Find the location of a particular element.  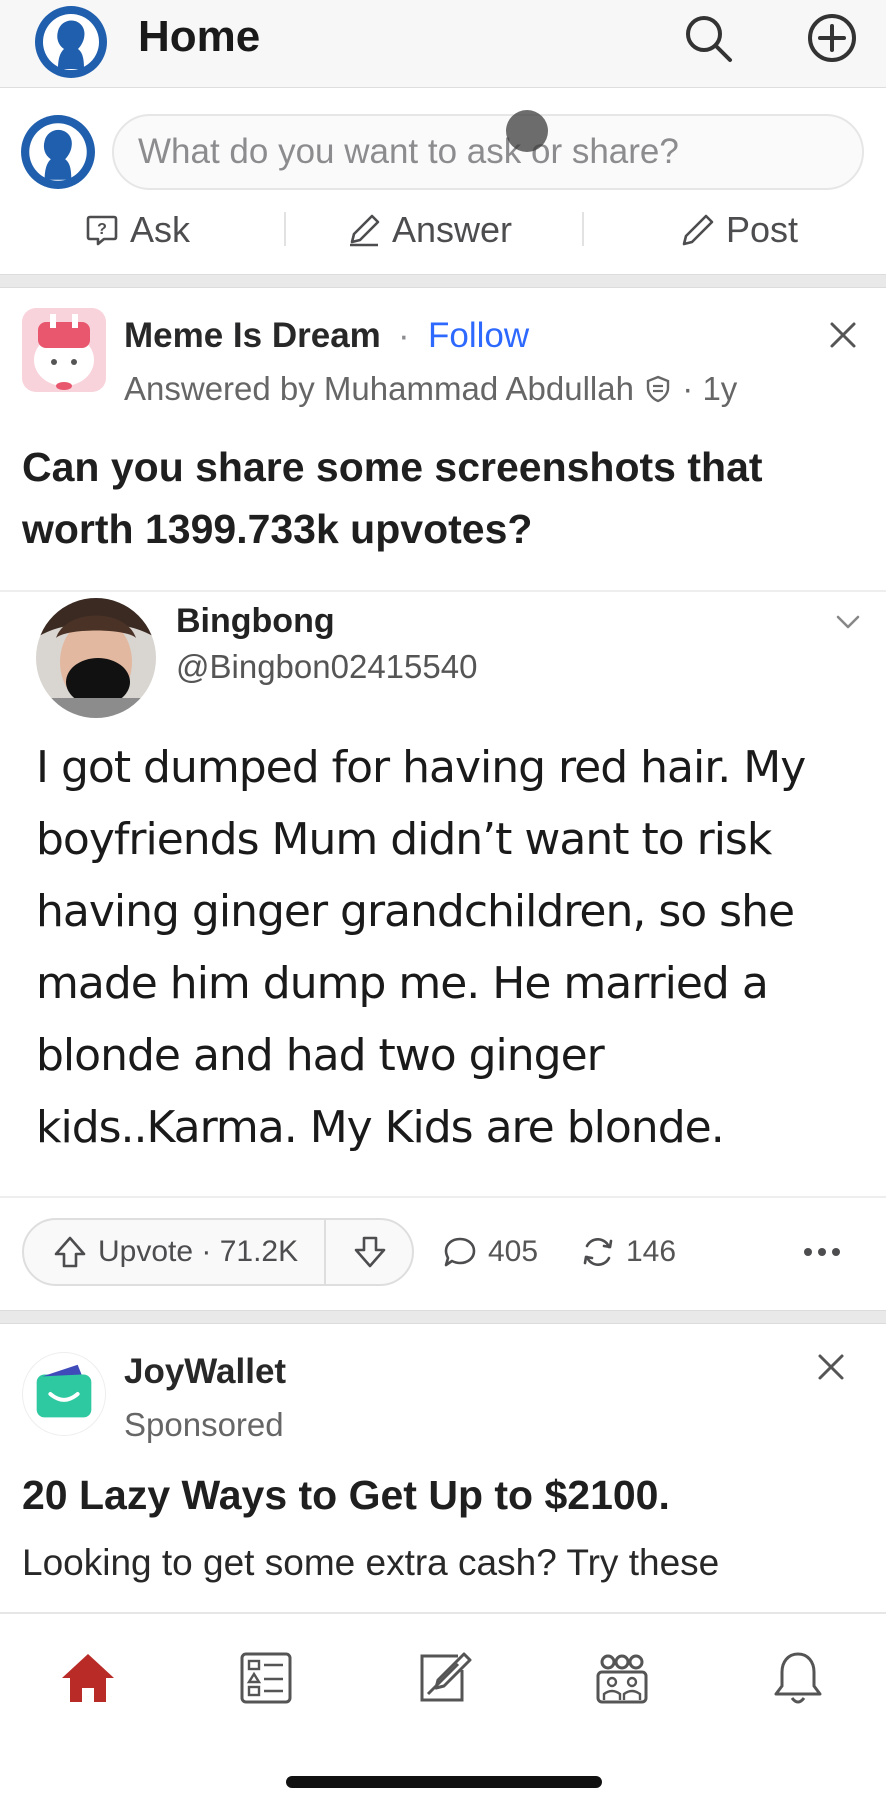

composer-avatar is located at coordinates (58, 152).